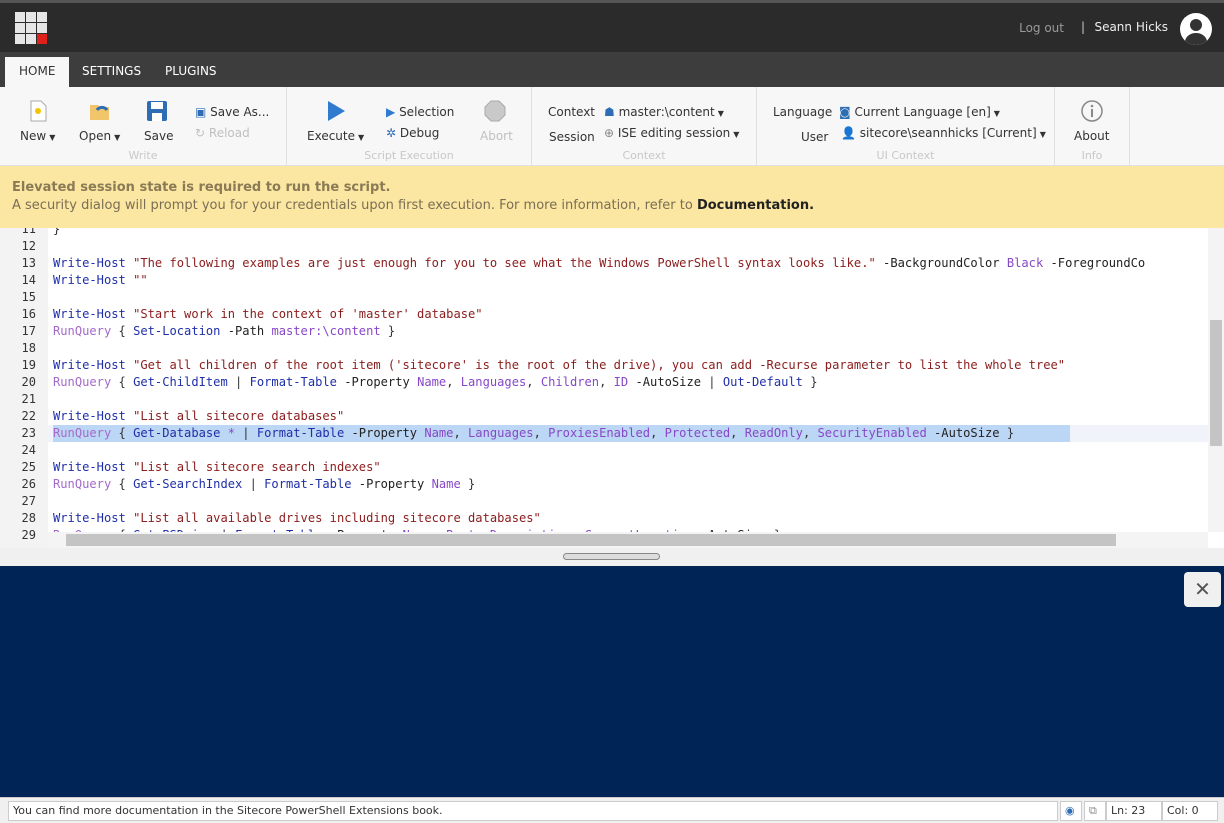 This screenshot has height=823, width=1224. What do you see at coordinates (28, 467) in the screenshot?
I see `line-number: 25` at bounding box center [28, 467].